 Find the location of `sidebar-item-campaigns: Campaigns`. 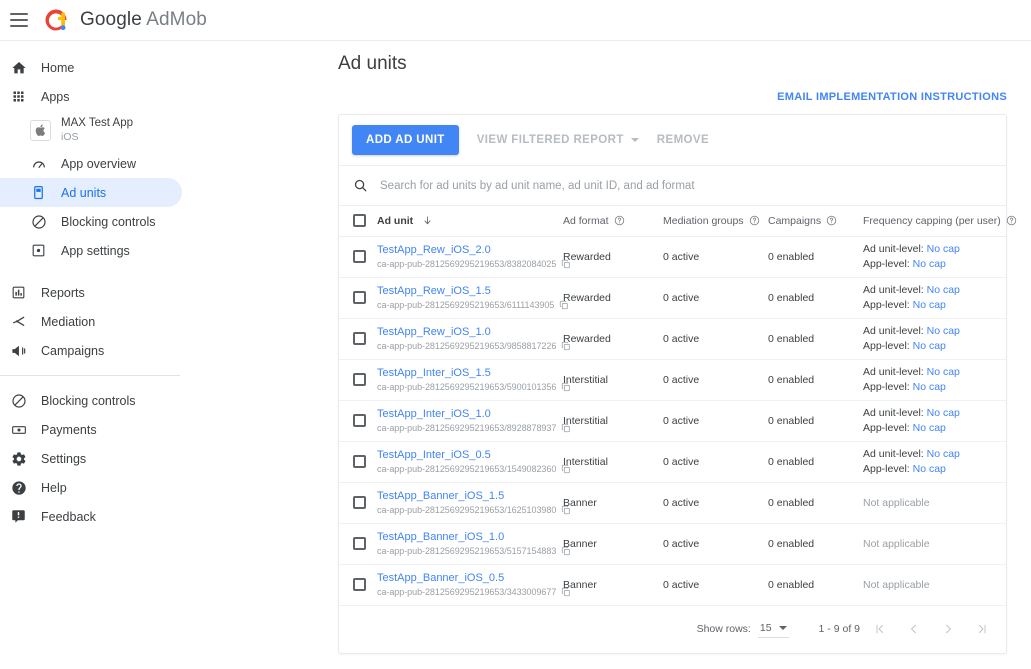

sidebar-item-campaigns: Campaigns is located at coordinates (91, 350).